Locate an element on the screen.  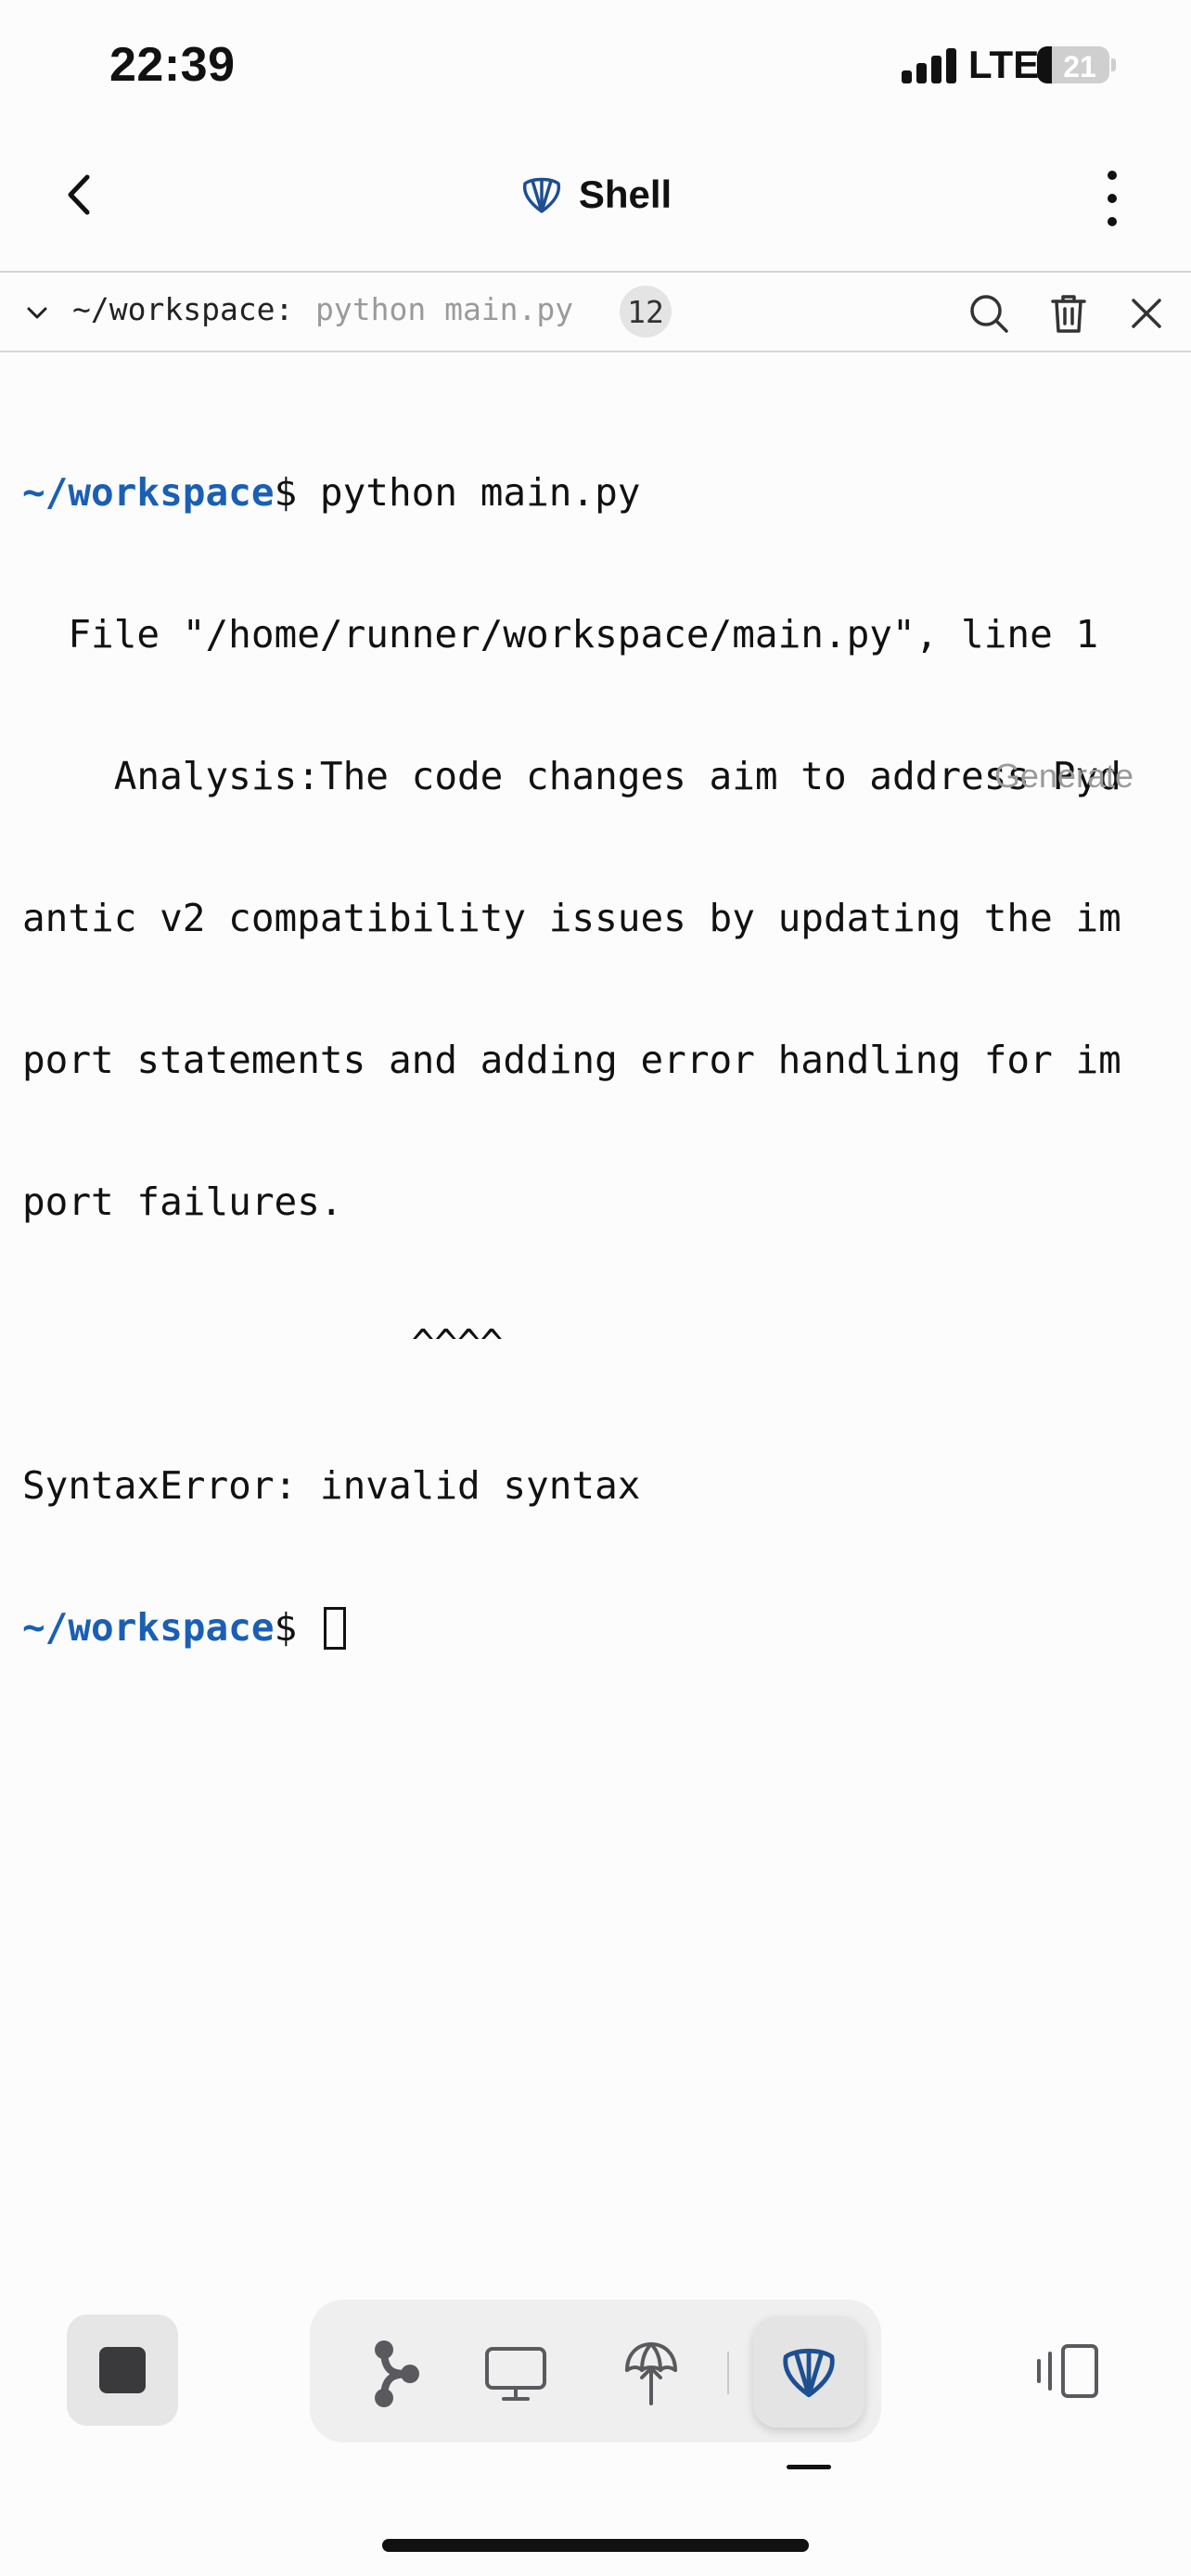
chevron-down-icon is located at coordinates (37, 313).